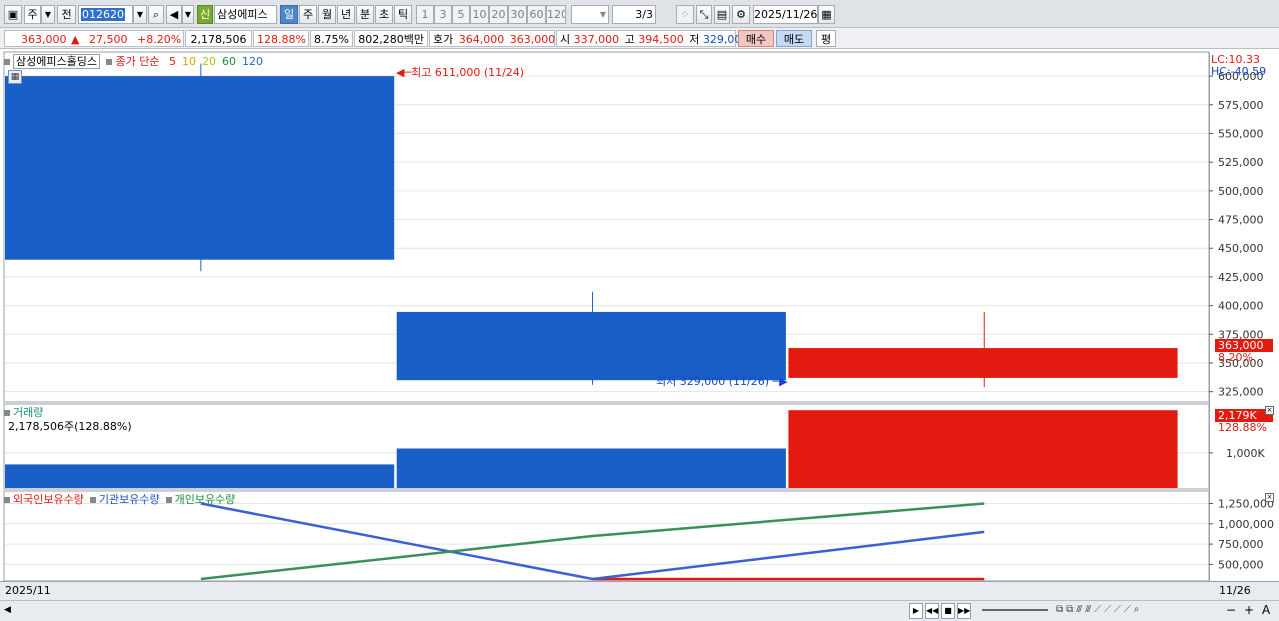 This screenshot has width=1279, height=621. What do you see at coordinates (1015, 610) in the screenshot?
I see `zoom-slider` at bounding box center [1015, 610].